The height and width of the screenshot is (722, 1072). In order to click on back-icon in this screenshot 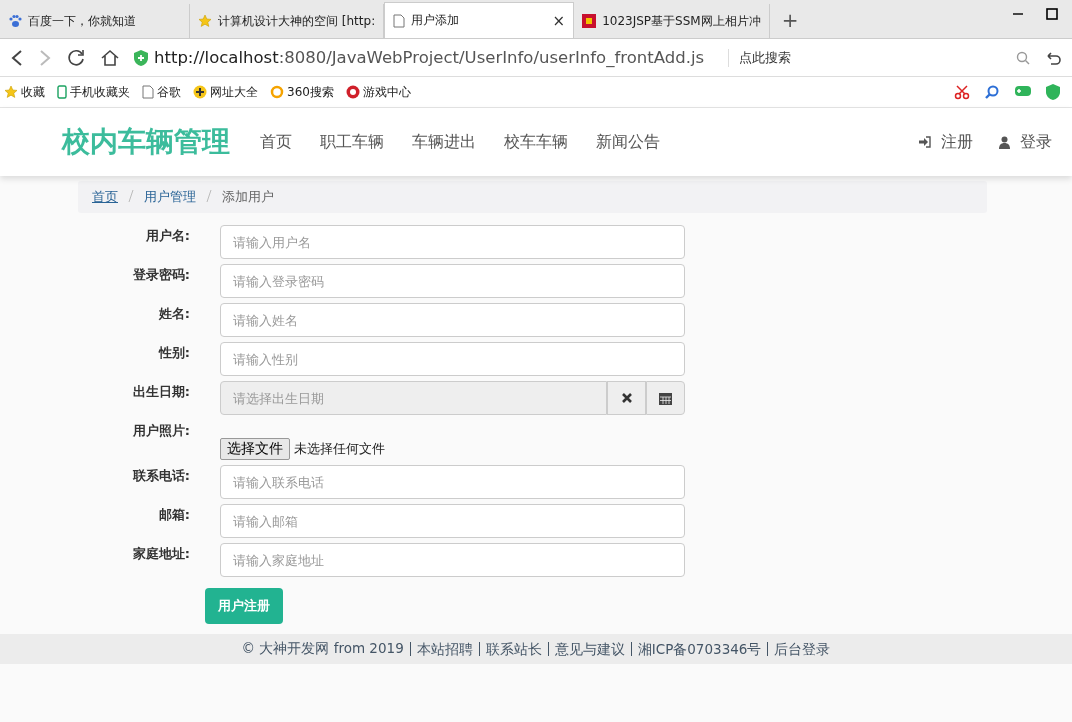, I will do `click(17, 57)`.